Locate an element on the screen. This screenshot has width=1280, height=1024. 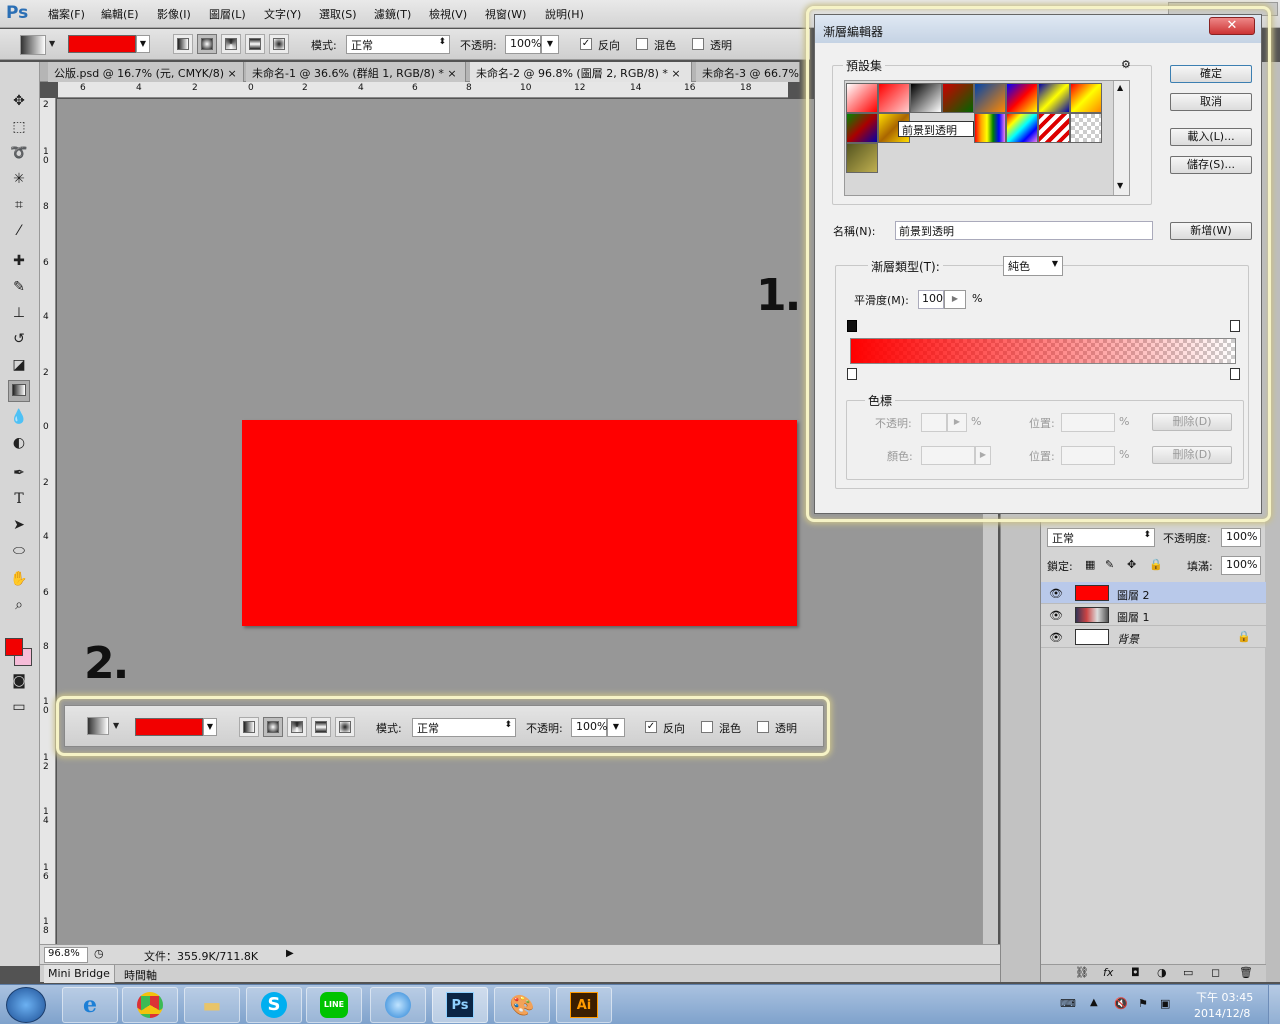
menu-image: 影像(I) is located at coordinates (174, 14).